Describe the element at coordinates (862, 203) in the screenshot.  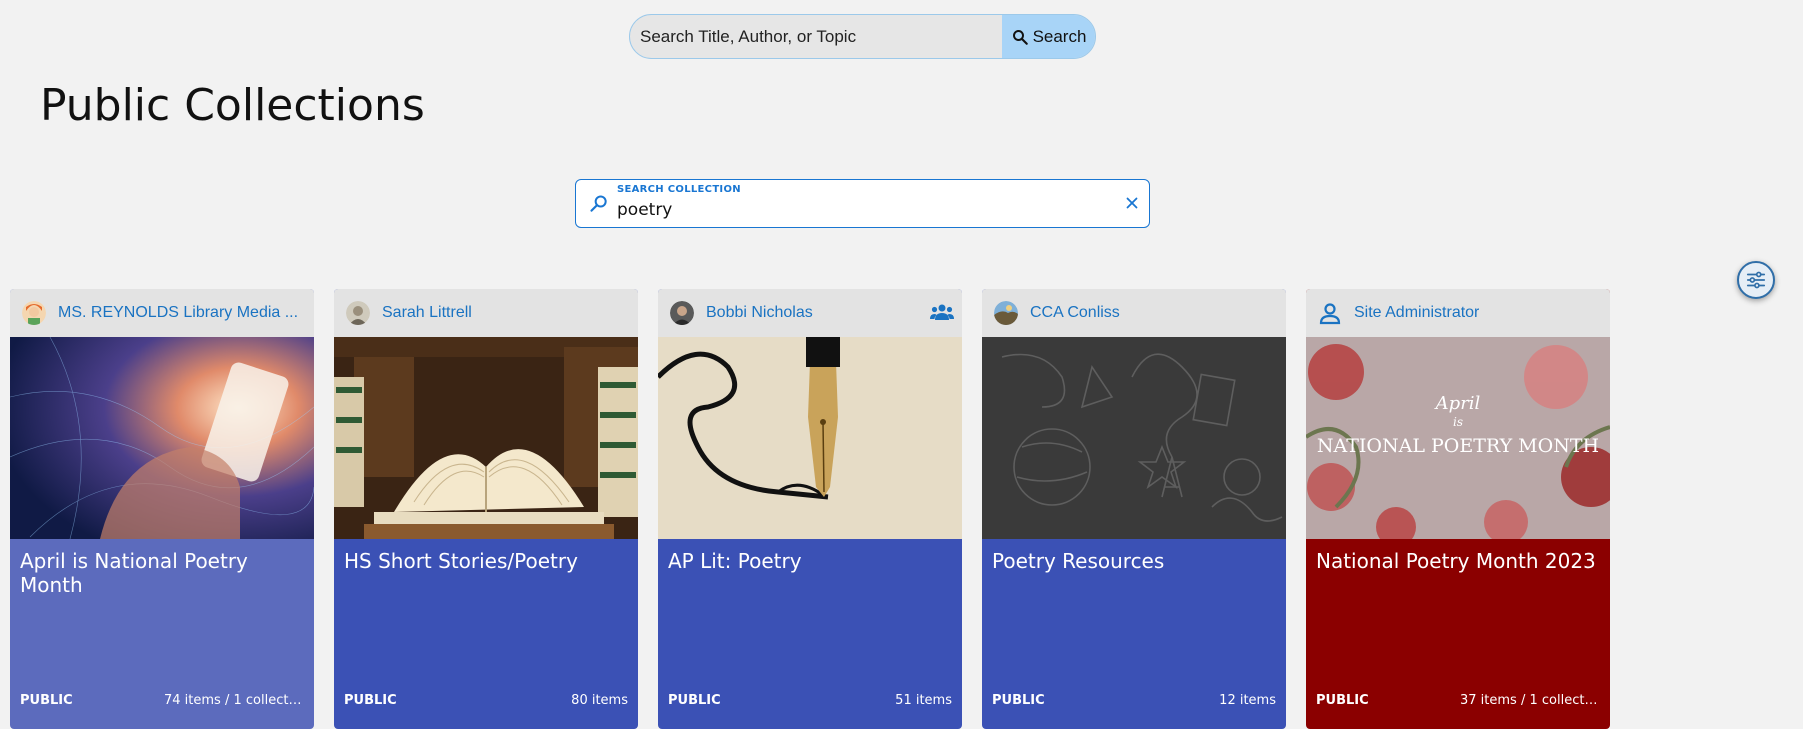
I see `collection-search-field: SEARCH COLLECTION poetry` at that location.